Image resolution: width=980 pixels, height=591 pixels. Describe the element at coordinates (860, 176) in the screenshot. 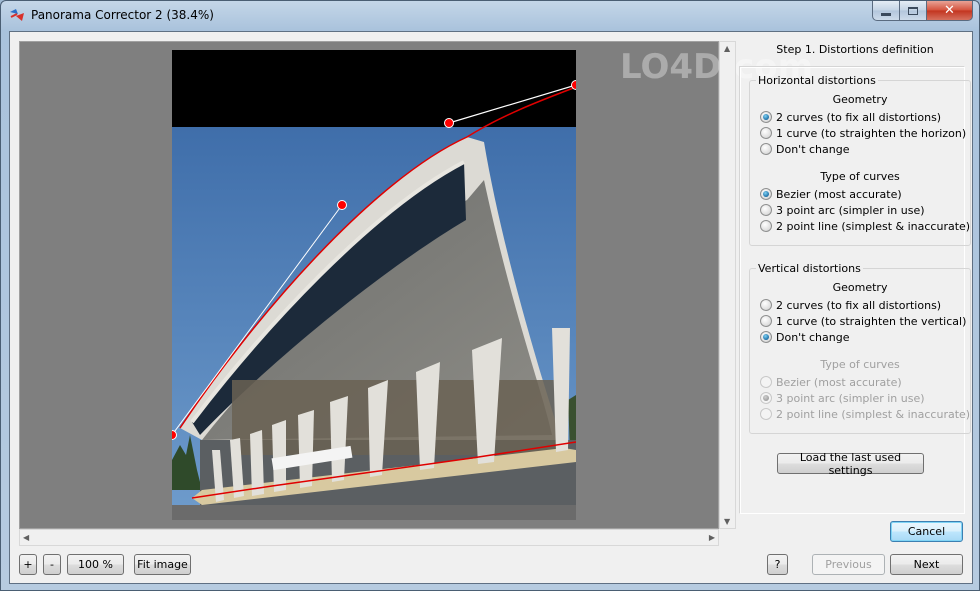

I see `horizontal-curves-label: Type of curves` at that location.